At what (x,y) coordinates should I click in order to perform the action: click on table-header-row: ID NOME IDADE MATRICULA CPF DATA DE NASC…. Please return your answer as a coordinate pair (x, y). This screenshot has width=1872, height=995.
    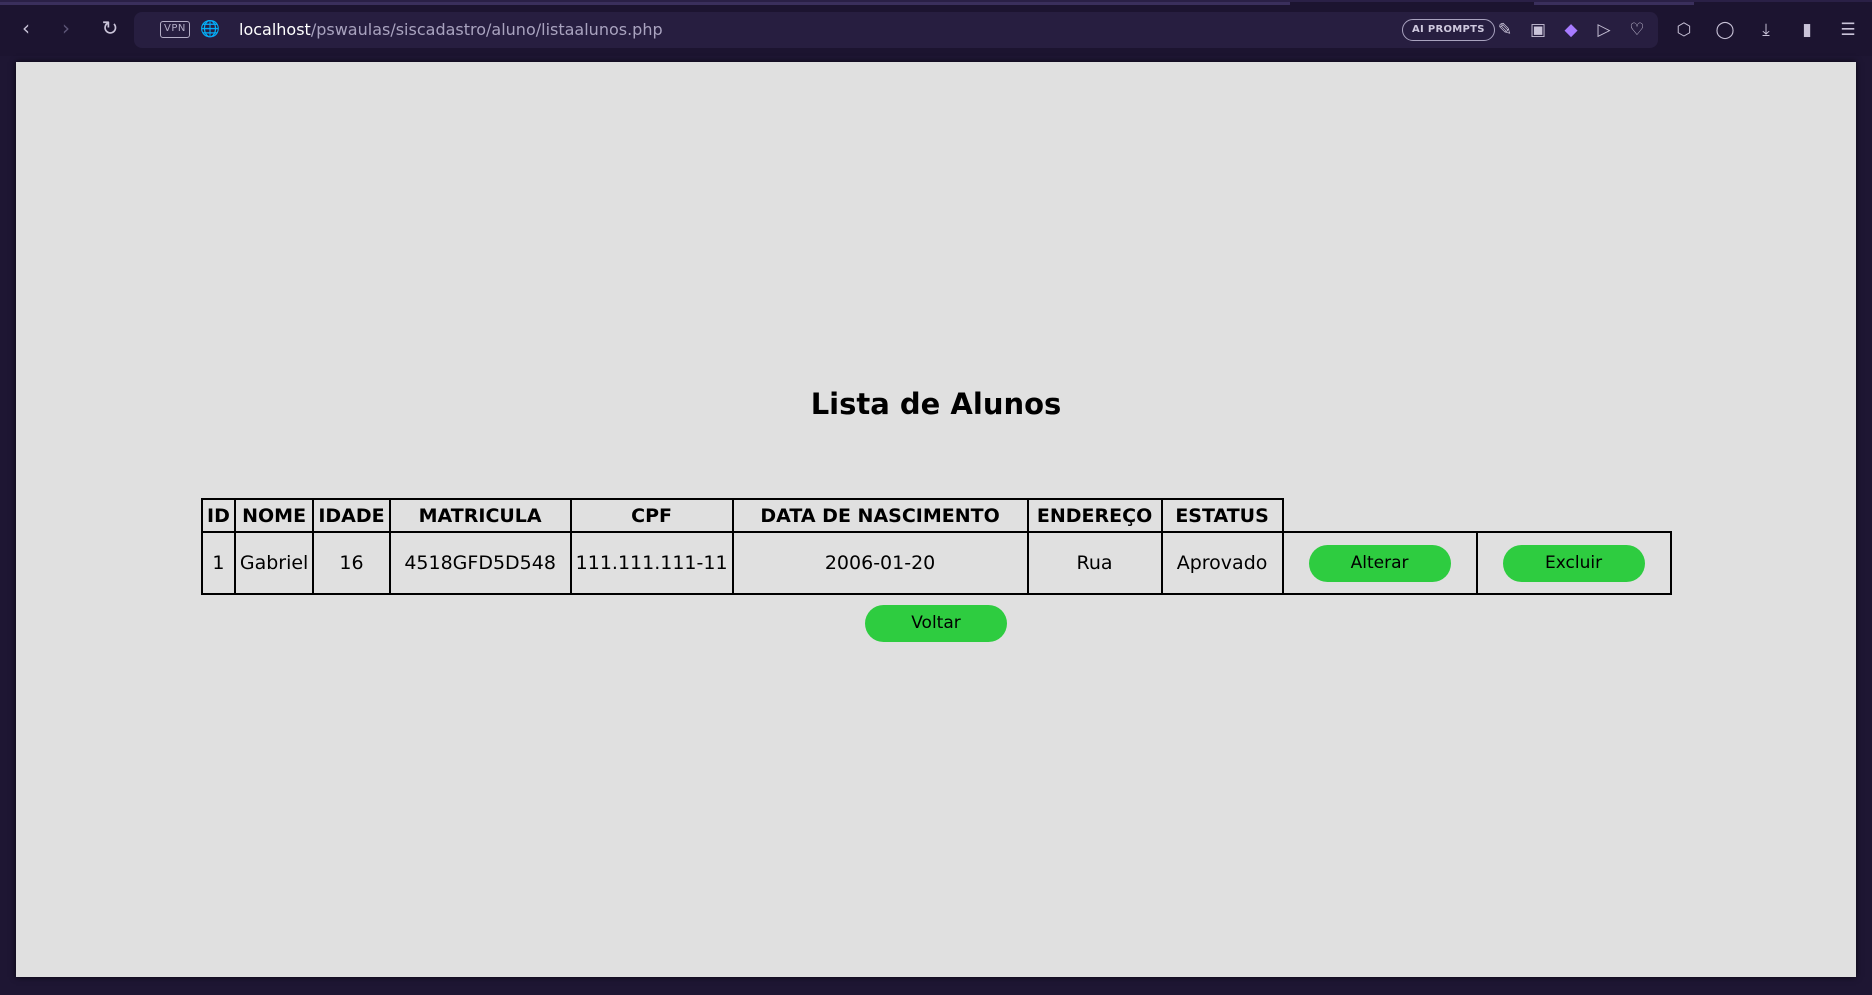
    Looking at the image, I should click on (936, 515).